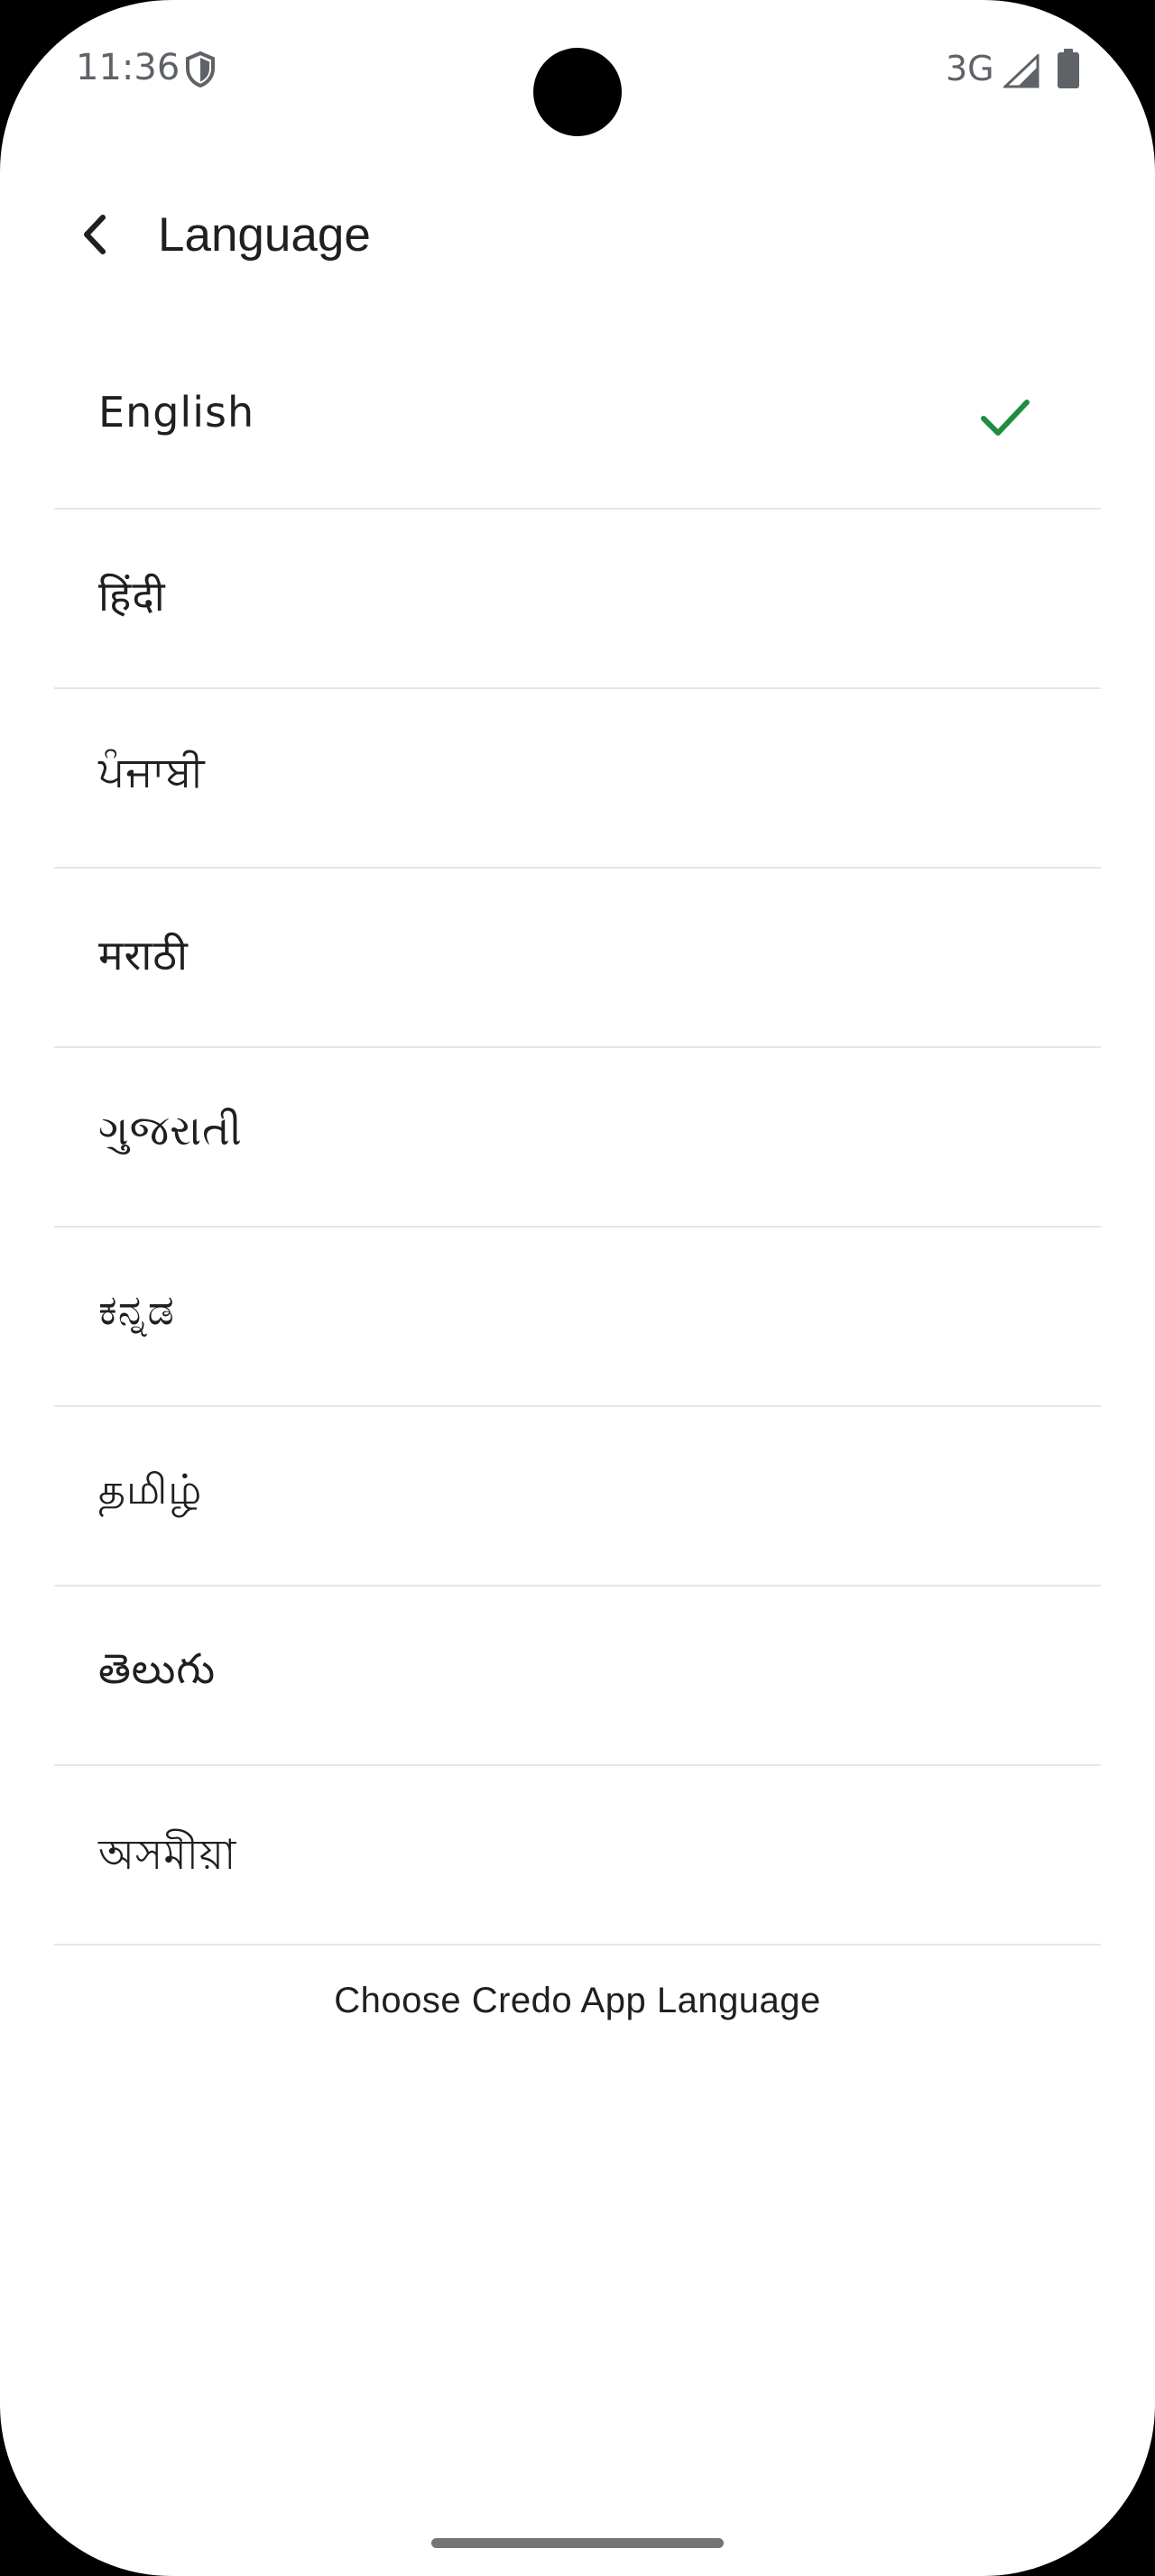 This screenshot has height=2576, width=1155. Describe the element at coordinates (577, 1676) in the screenshot. I see `language-option-telugu: తెలుగు` at that location.